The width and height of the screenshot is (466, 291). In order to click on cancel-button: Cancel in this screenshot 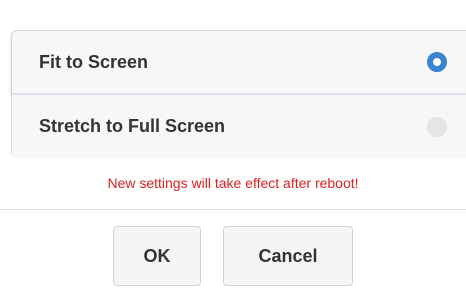, I will do `click(288, 256)`.